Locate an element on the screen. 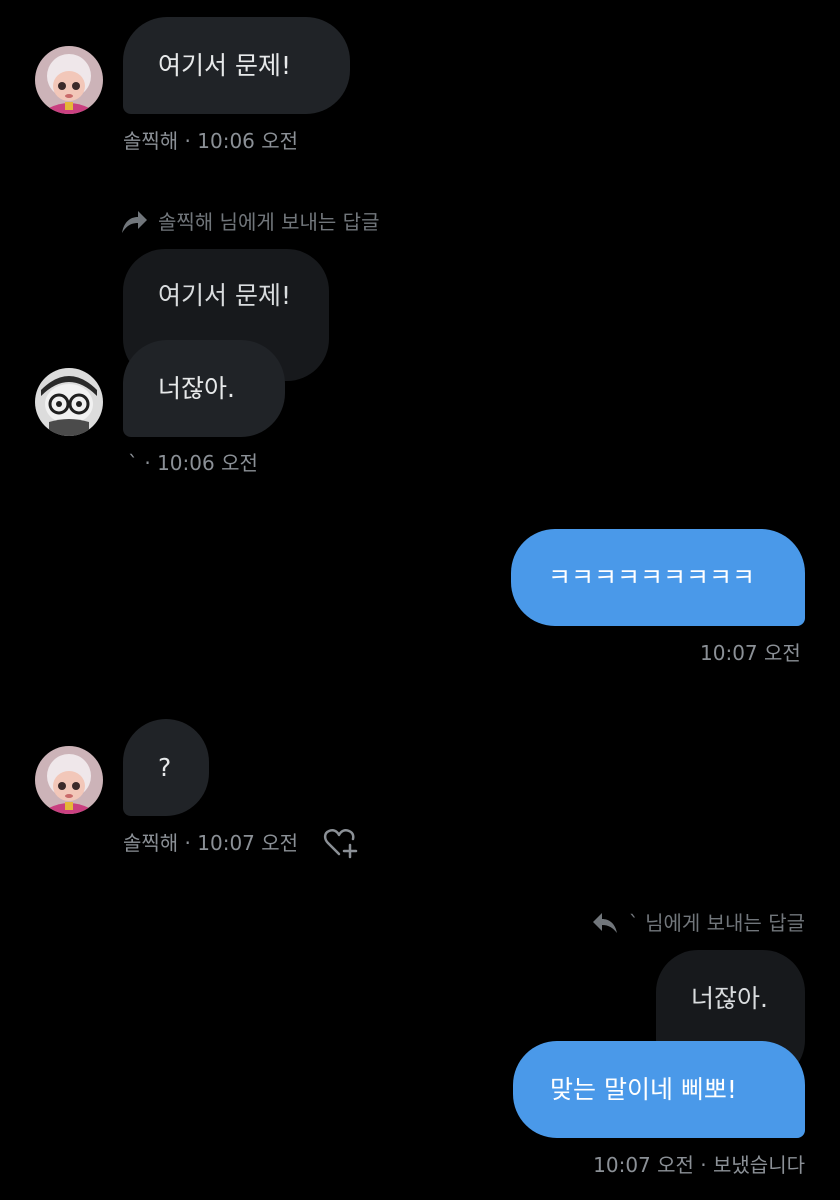 The width and height of the screenshot is (840, 1200). message-text: ? is located at coordinates (165, 767).